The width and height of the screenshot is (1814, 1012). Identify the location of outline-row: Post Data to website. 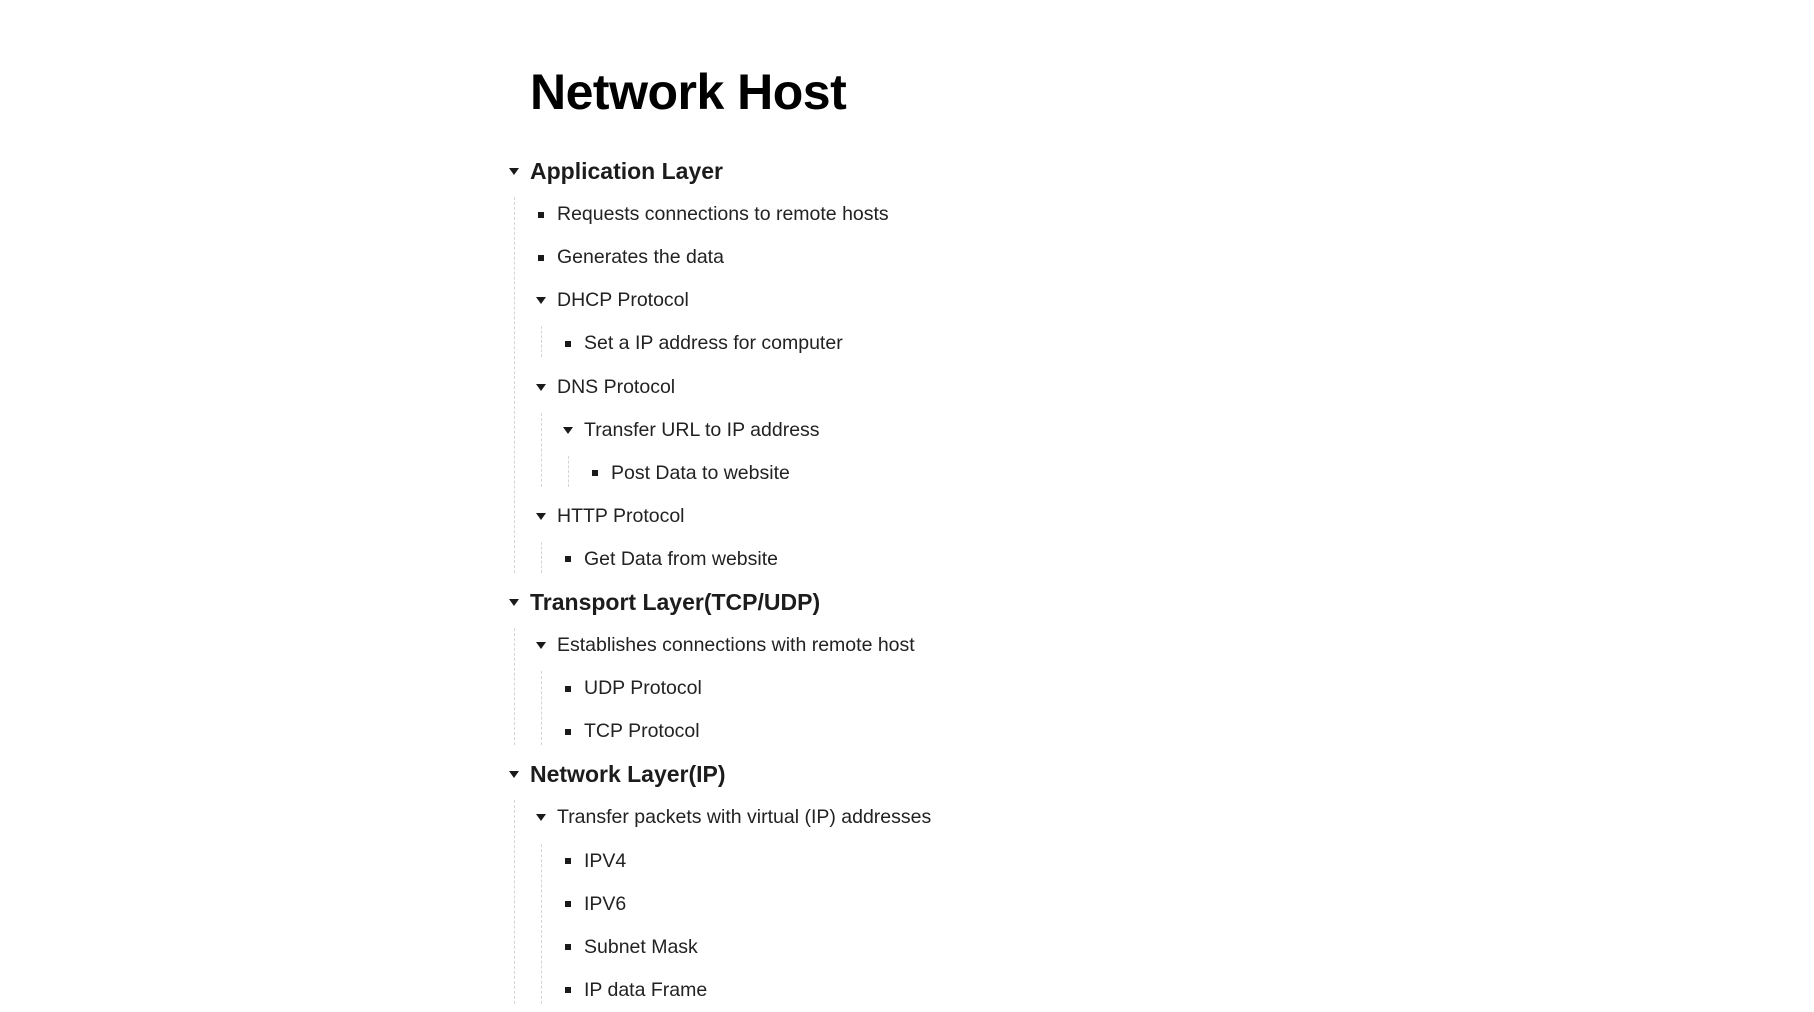
(995, 473).